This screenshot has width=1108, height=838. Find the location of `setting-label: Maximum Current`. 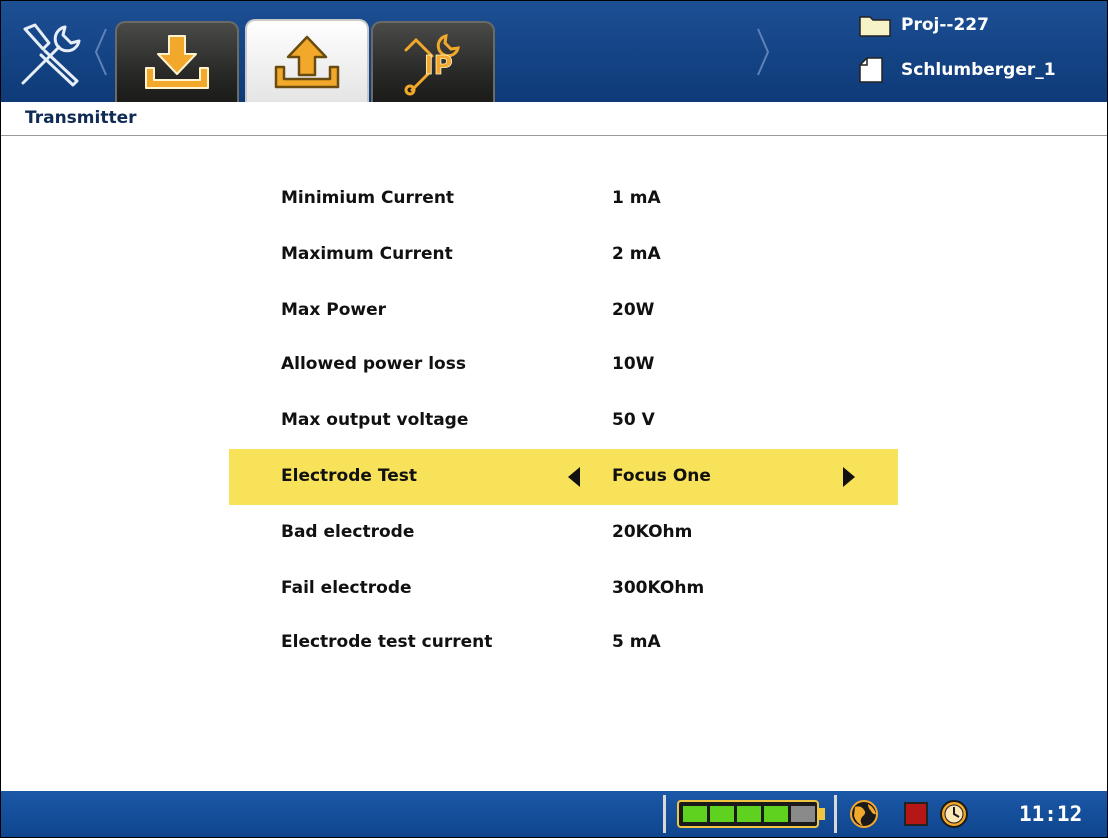

setting-label: Maximum Current is located at coordinates (367, 254).